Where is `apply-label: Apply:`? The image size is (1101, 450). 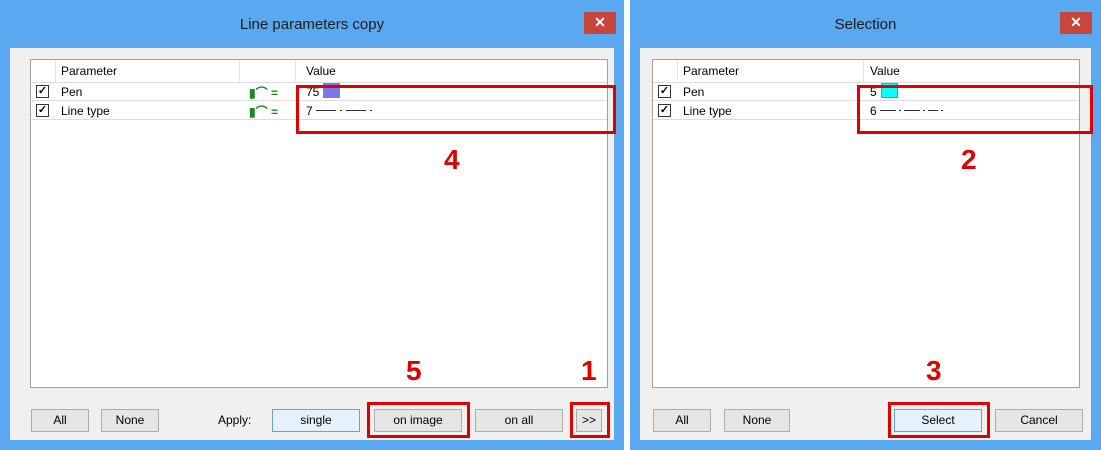 apply-label: Apply: is located at coordinates (235, 420).